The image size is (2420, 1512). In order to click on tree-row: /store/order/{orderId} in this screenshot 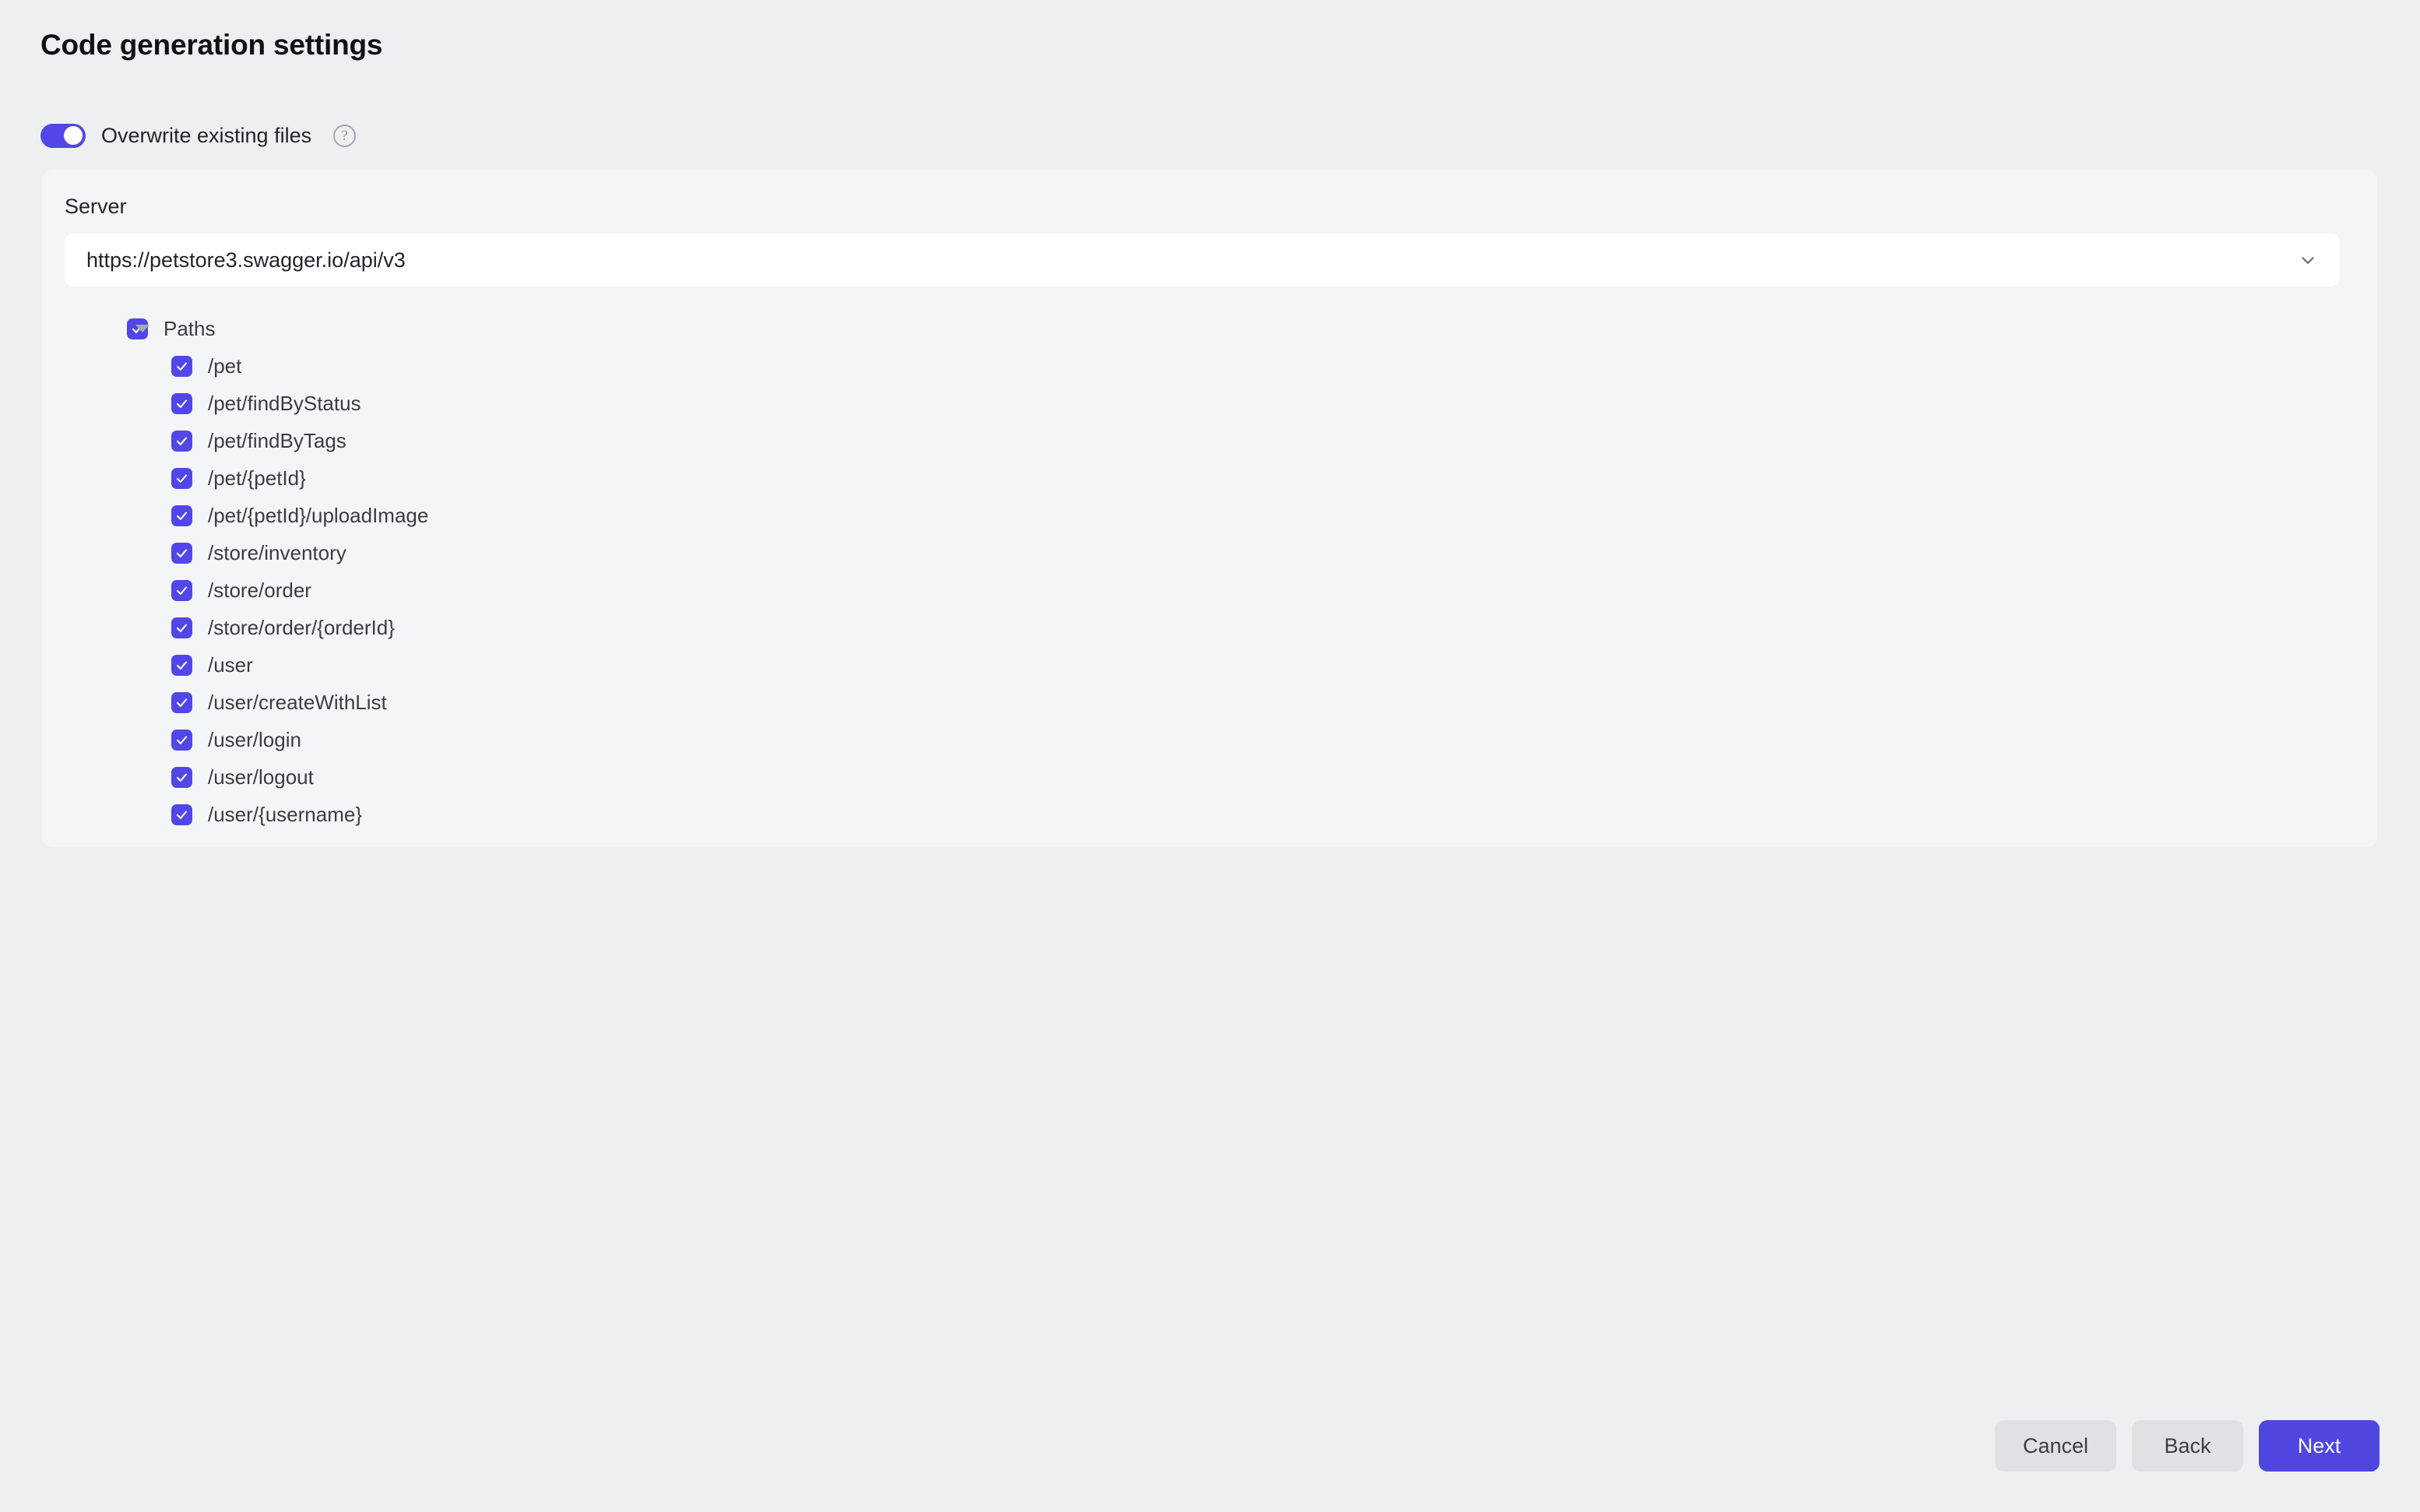, I will do `click(1194, 627)`.